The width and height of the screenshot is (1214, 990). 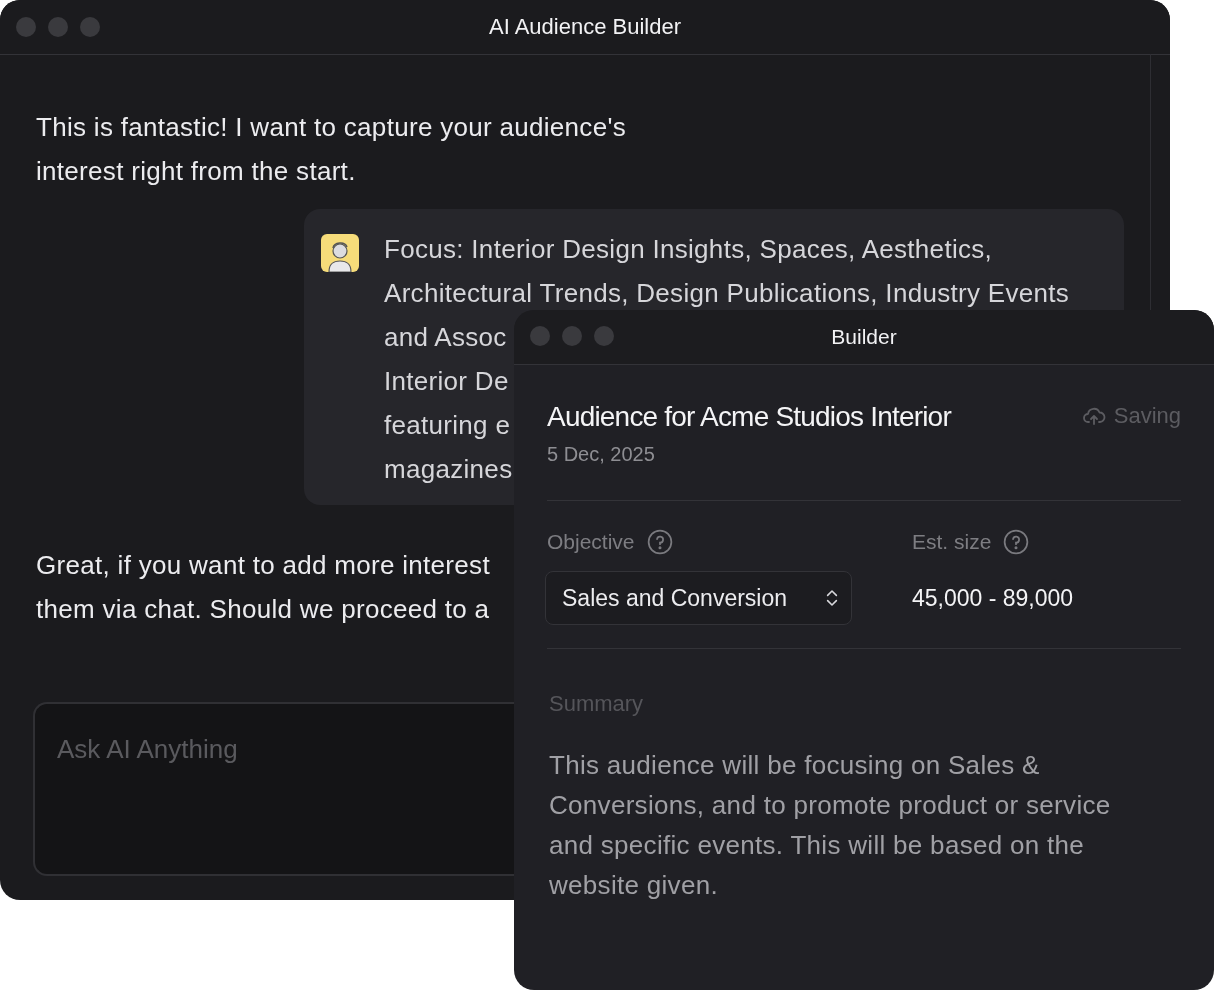 I want to click on chat-message-line: interest right from the start., so click(x=196, y=171).